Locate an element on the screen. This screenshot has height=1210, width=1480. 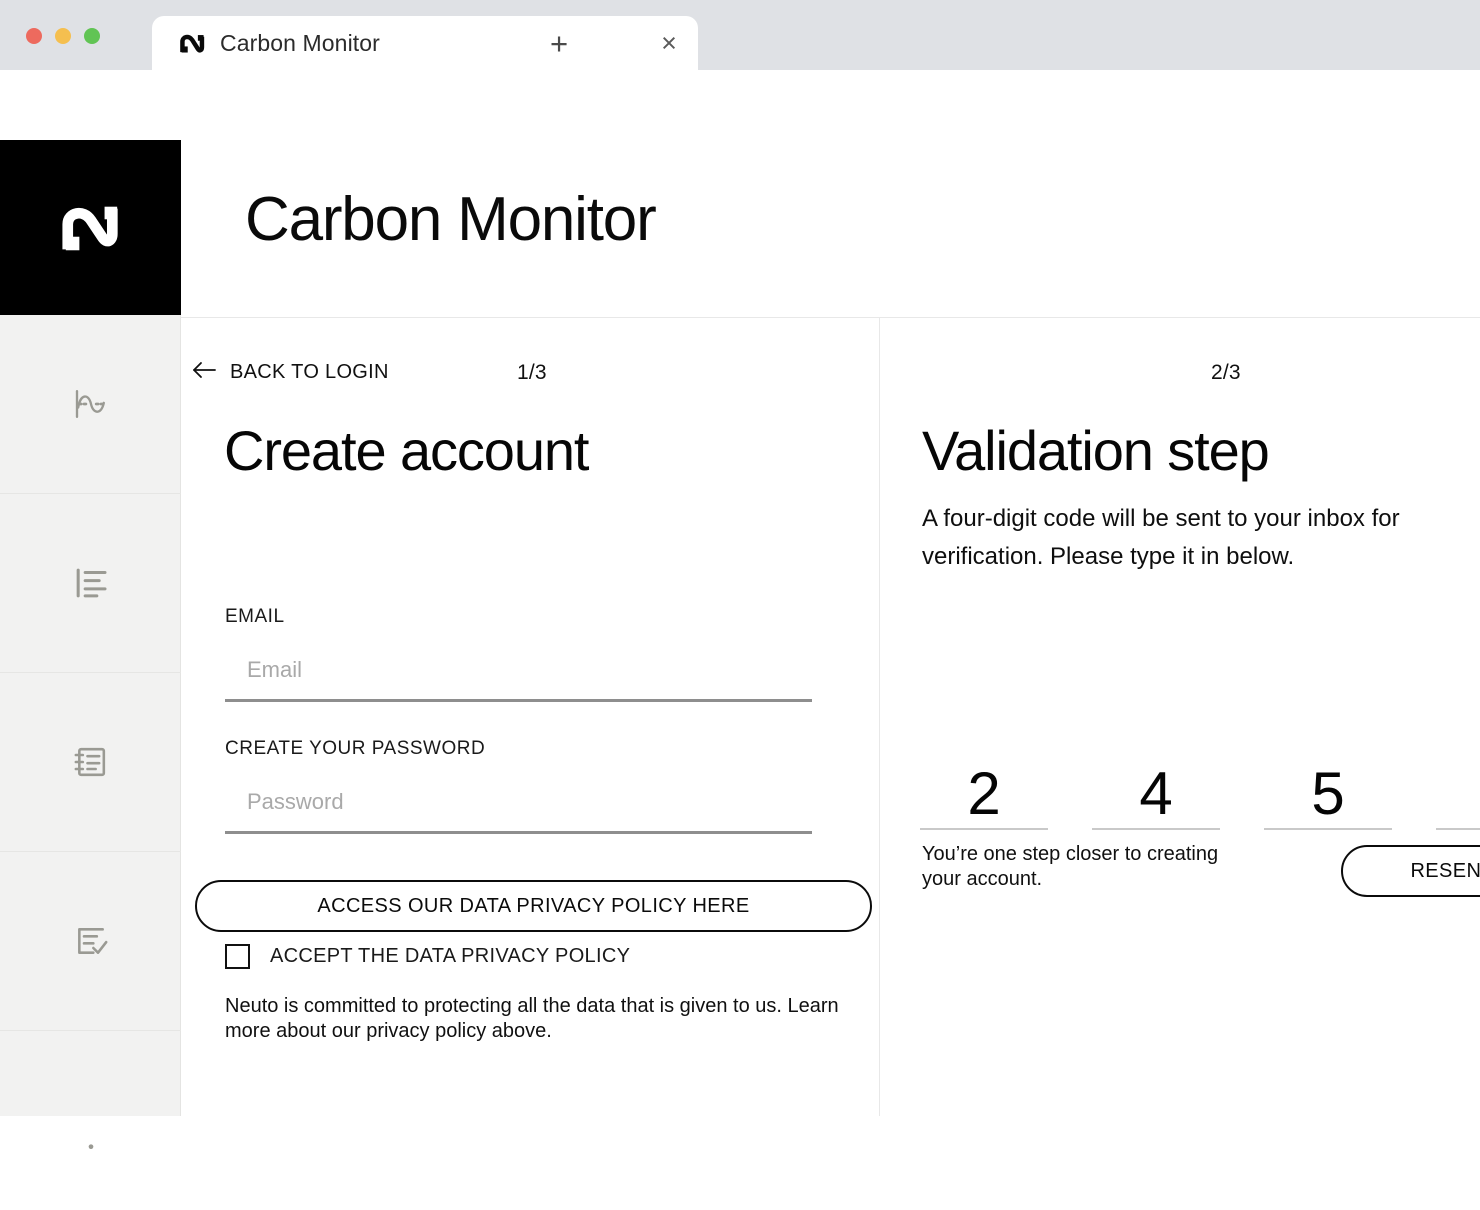
browser-tab: Carbon Monitor + × is located at coordinates (425, 43).